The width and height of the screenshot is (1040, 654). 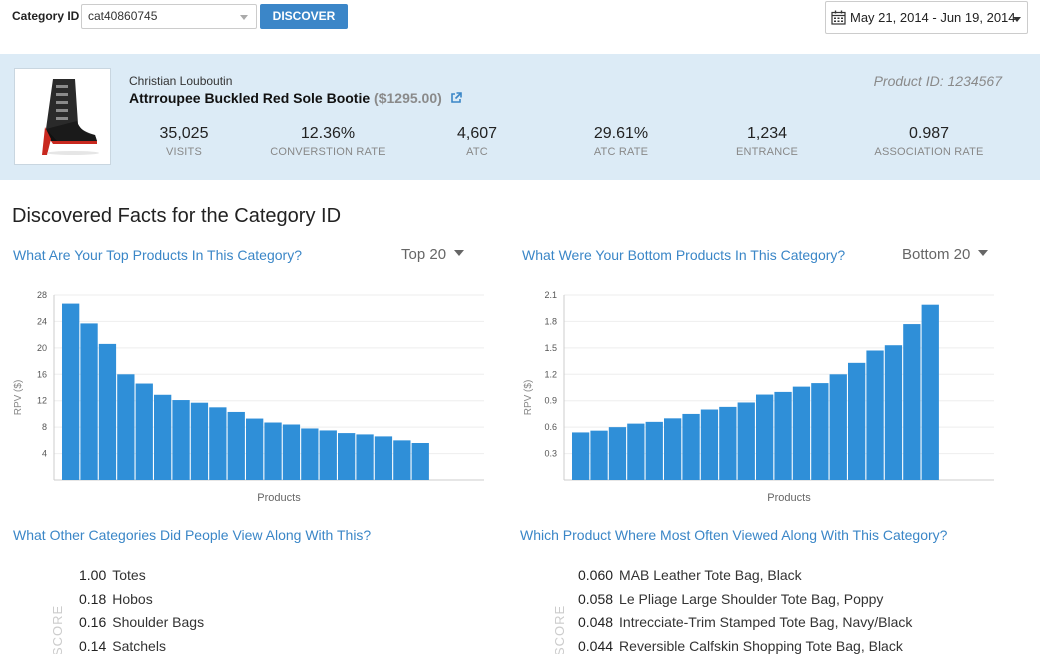 What do you see at coordinates (550, 374) in the screenshot?
I see `y-tick-label: 1.2` at bounding box center [550, 374].